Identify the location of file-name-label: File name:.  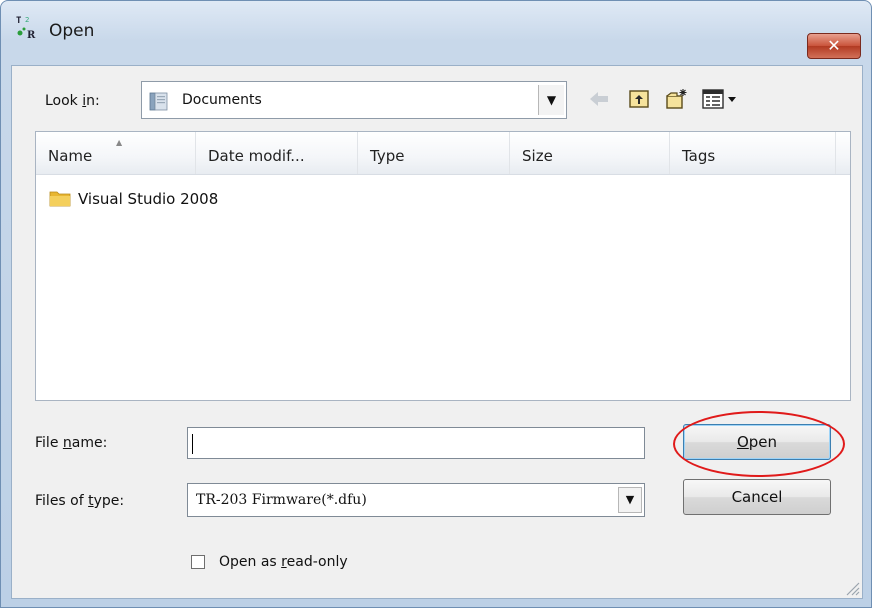
(71, 443).